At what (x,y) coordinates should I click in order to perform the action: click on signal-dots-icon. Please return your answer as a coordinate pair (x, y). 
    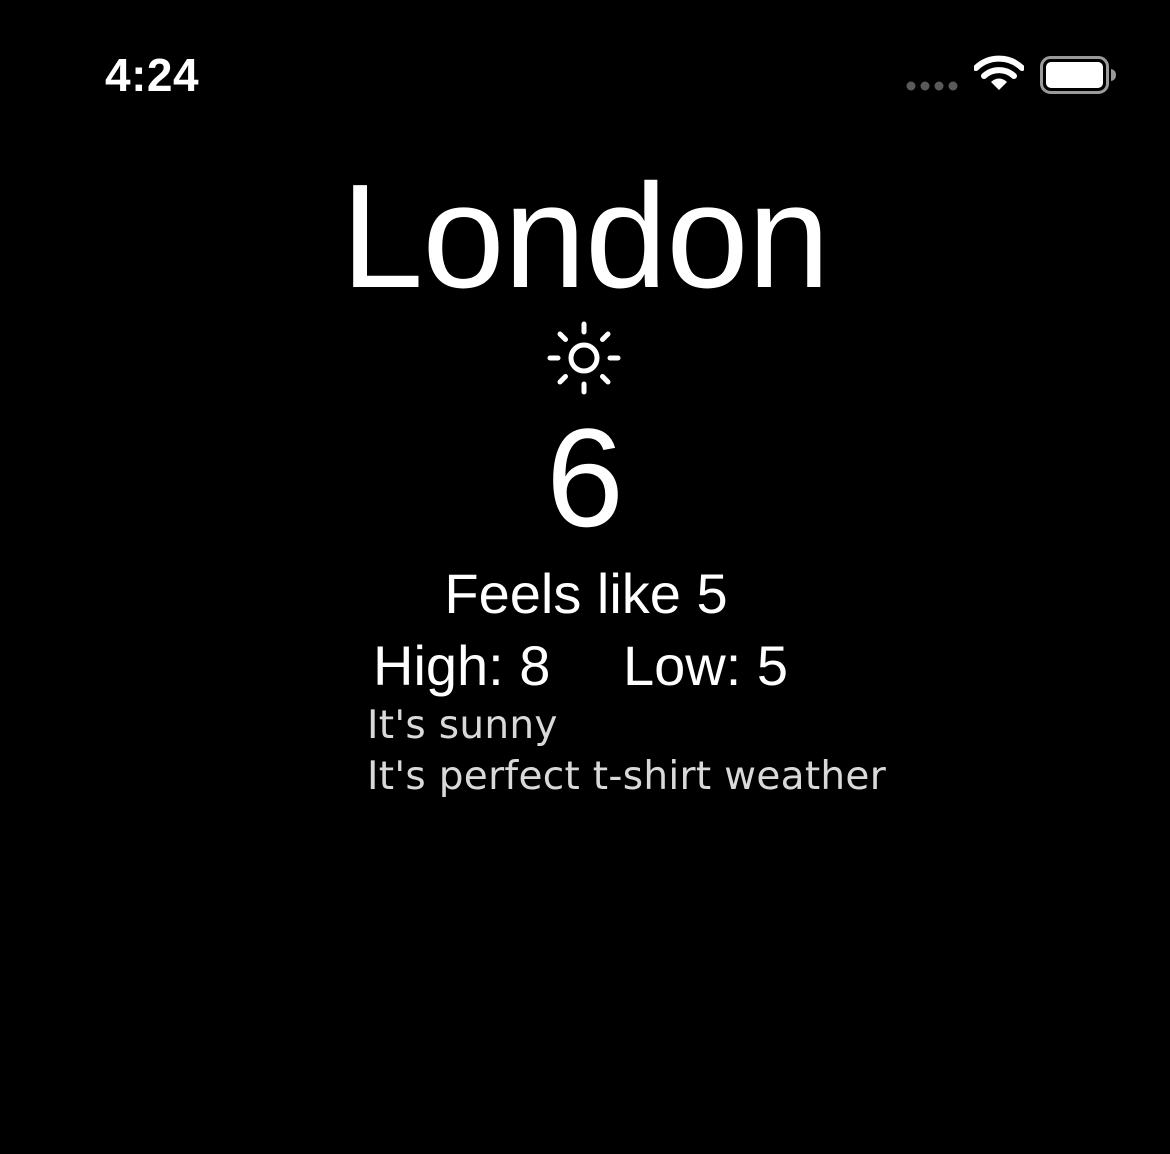
    Looking at the image, I should click on (932, 86).